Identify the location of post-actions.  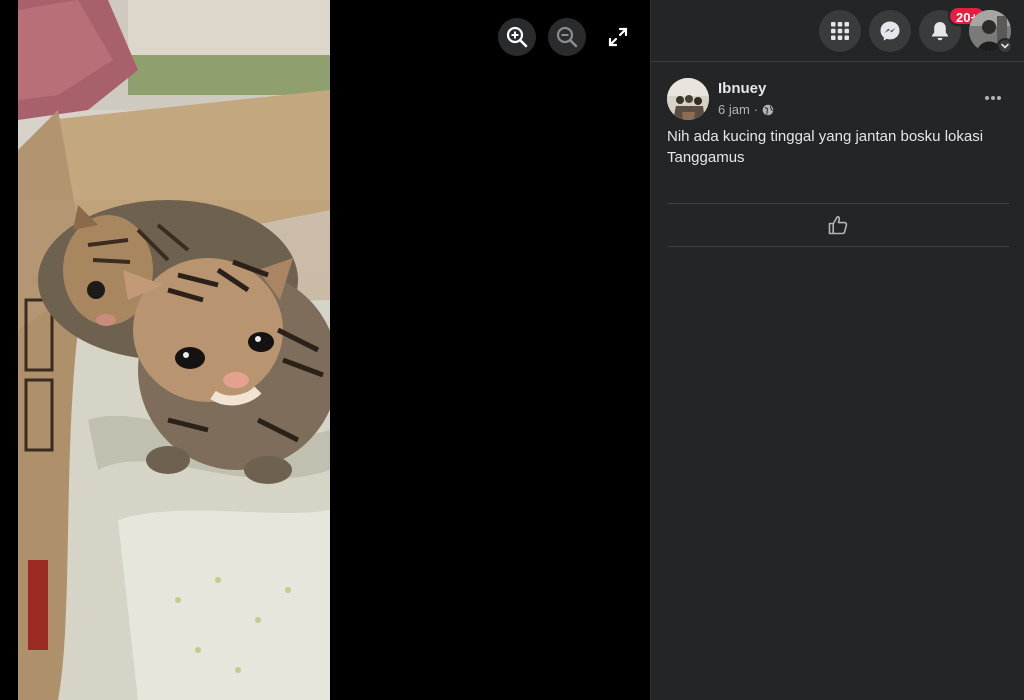
(838, 225).